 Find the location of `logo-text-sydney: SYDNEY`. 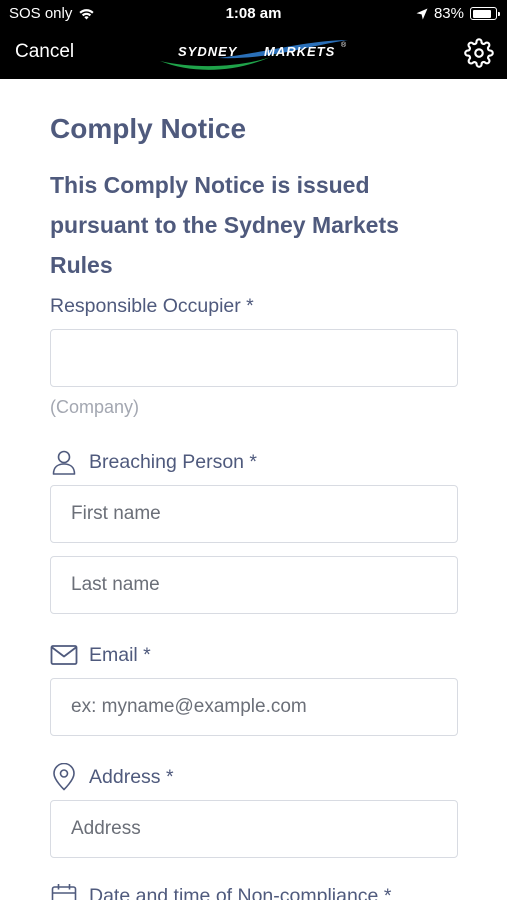

logo-text-sydney: SYDNEY is located at coordinates (208, 51).